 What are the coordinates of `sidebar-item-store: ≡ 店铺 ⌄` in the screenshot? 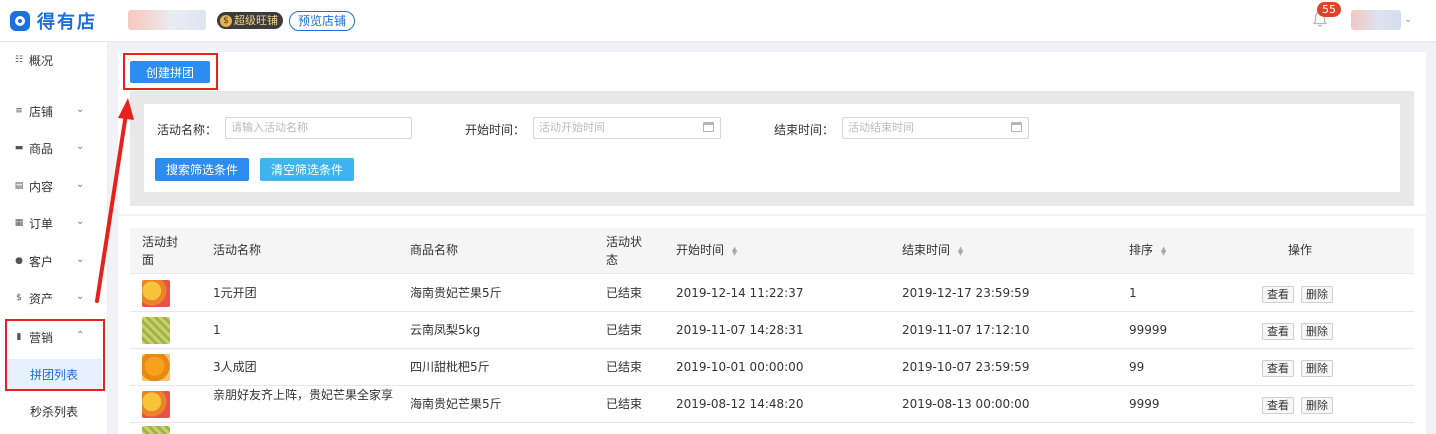 It's located at (54, 111).